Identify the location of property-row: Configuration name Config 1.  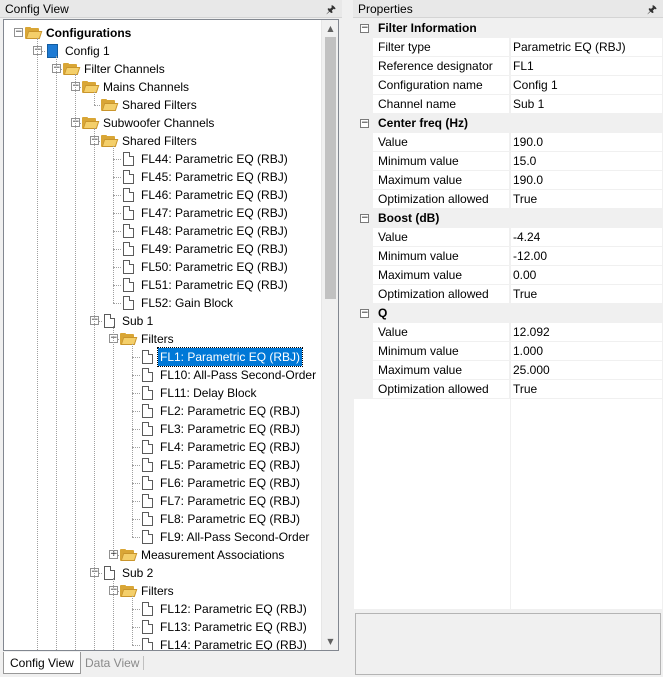
(508, 85).